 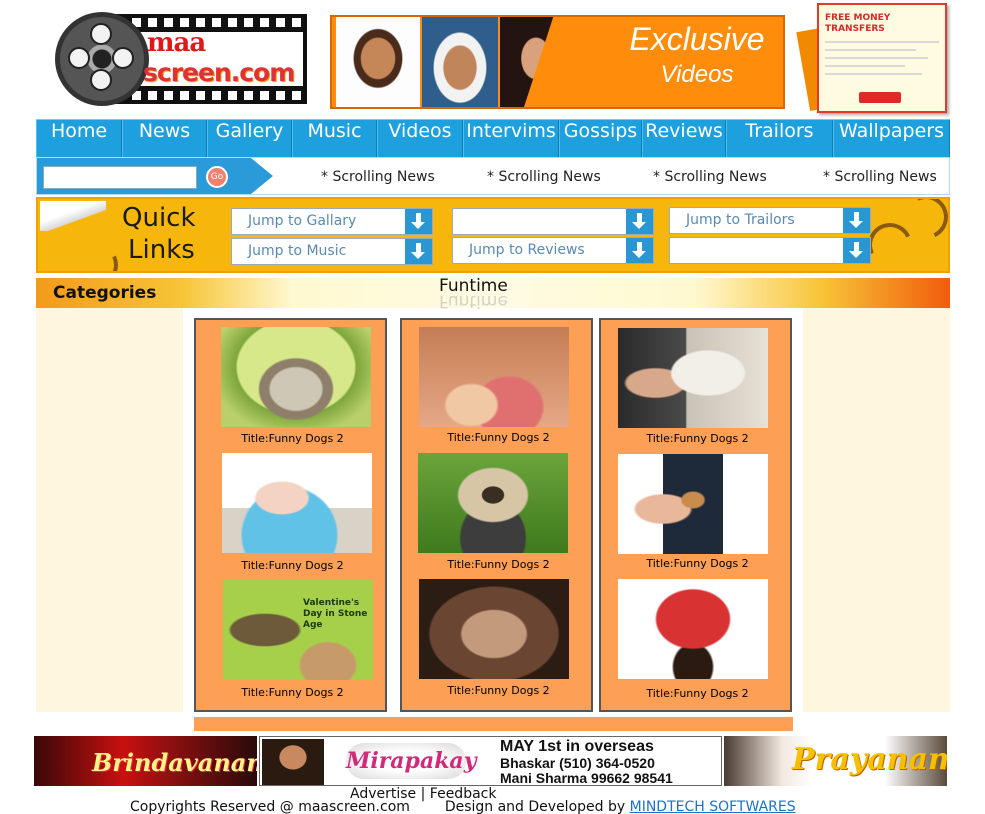 What do you see at coordinates (176, 43) in the screenshot?
I see `logo-text-top: maa` at bounding box center [176, 43].